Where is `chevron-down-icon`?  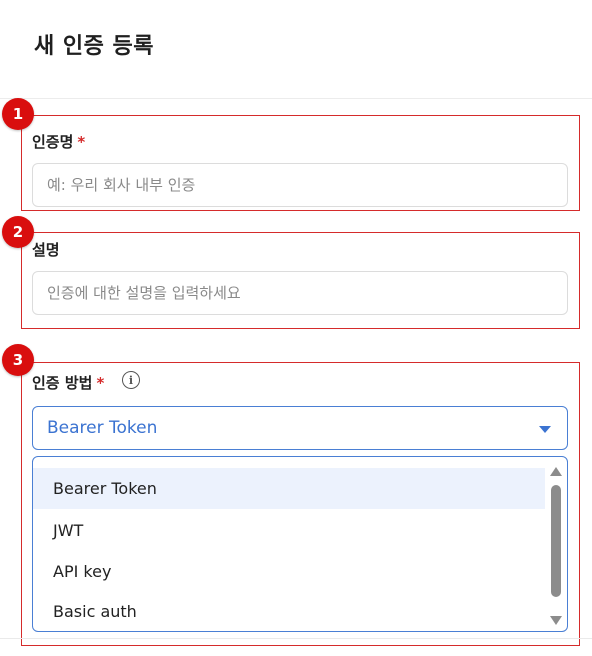
chevron-down-icon is located at coordinates (545, 429).